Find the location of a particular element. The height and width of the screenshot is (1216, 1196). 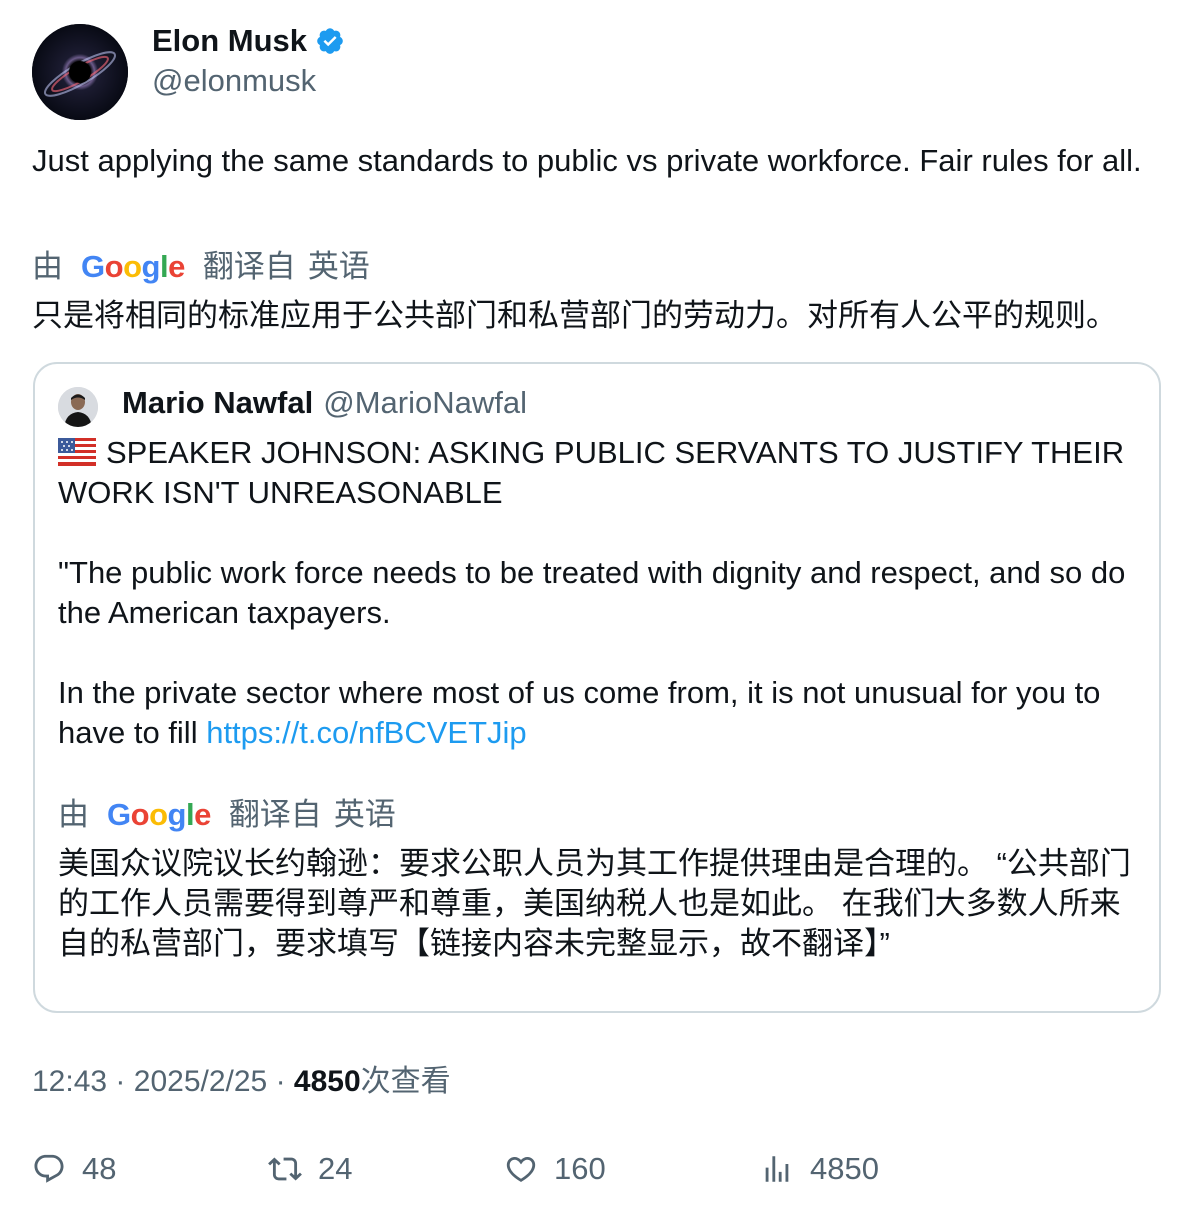

tweet-time: 12:43 is located at coordinates (69, 1081).